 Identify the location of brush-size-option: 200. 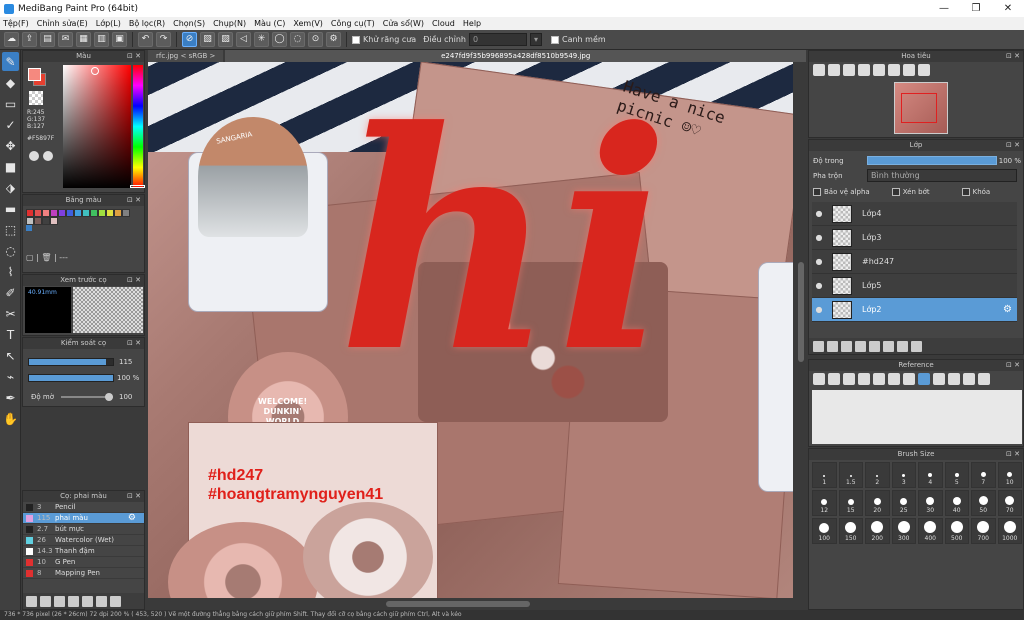
(877, 531).